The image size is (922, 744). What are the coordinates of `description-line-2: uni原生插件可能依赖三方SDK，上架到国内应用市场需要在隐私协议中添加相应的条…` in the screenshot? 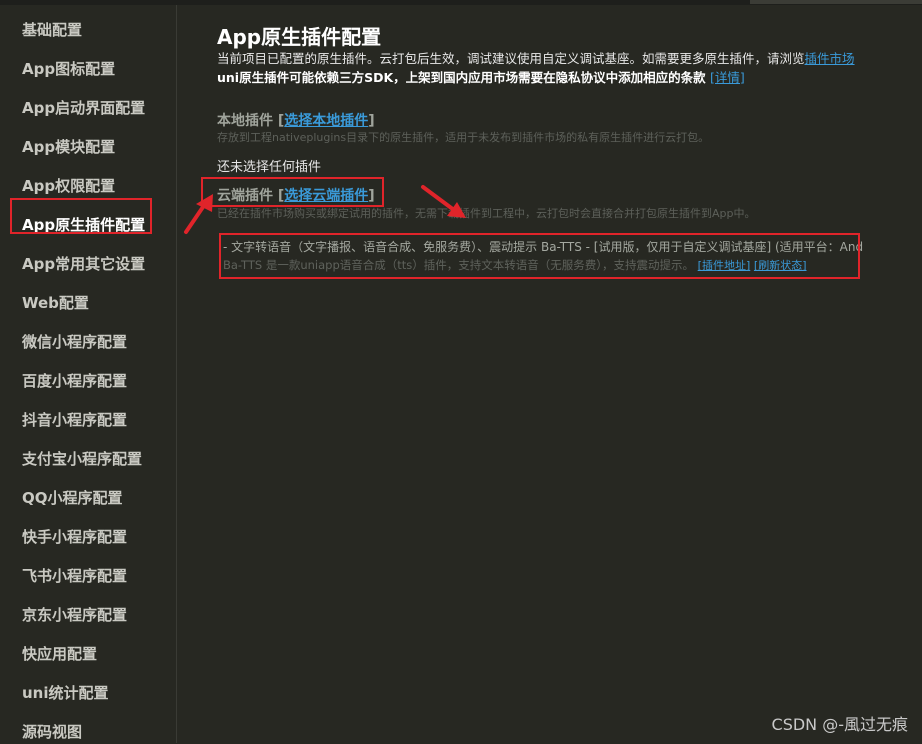 It's located at (481, 76).